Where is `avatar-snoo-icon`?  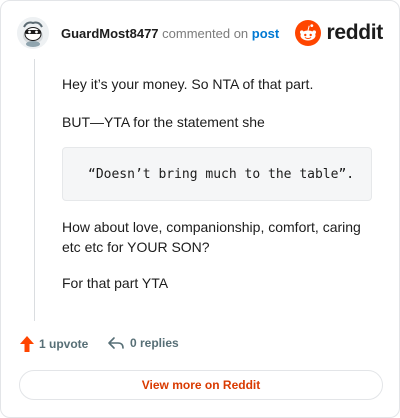 avatar-snoo-icon is located at coordinates (33, 33).